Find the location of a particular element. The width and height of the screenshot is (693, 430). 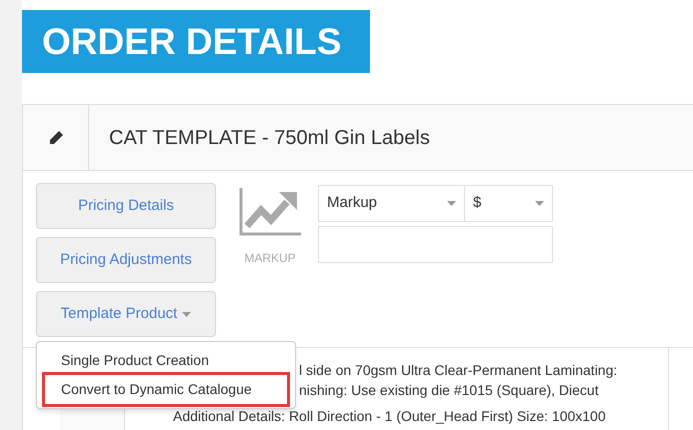

page-title: ORDER DETAILS is located at coordinates (196, 41).